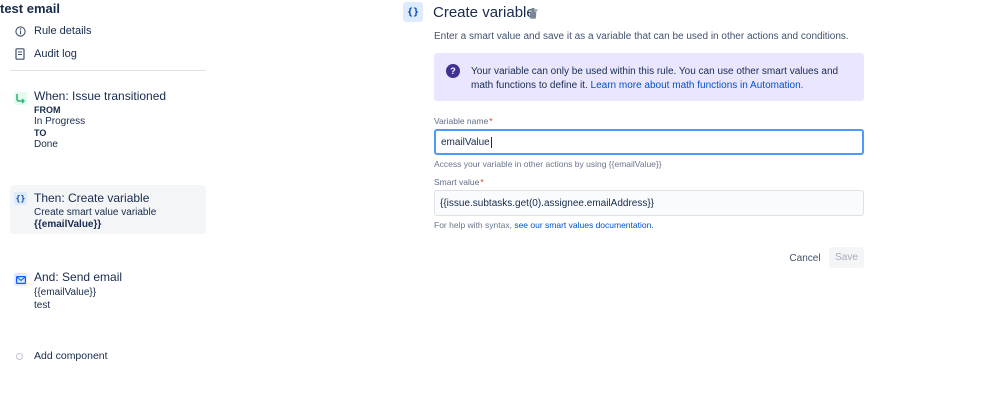  Describe the element at coordinates (63, 31) in the screenshot. I see `rule-details-label: Rule details` at that location.